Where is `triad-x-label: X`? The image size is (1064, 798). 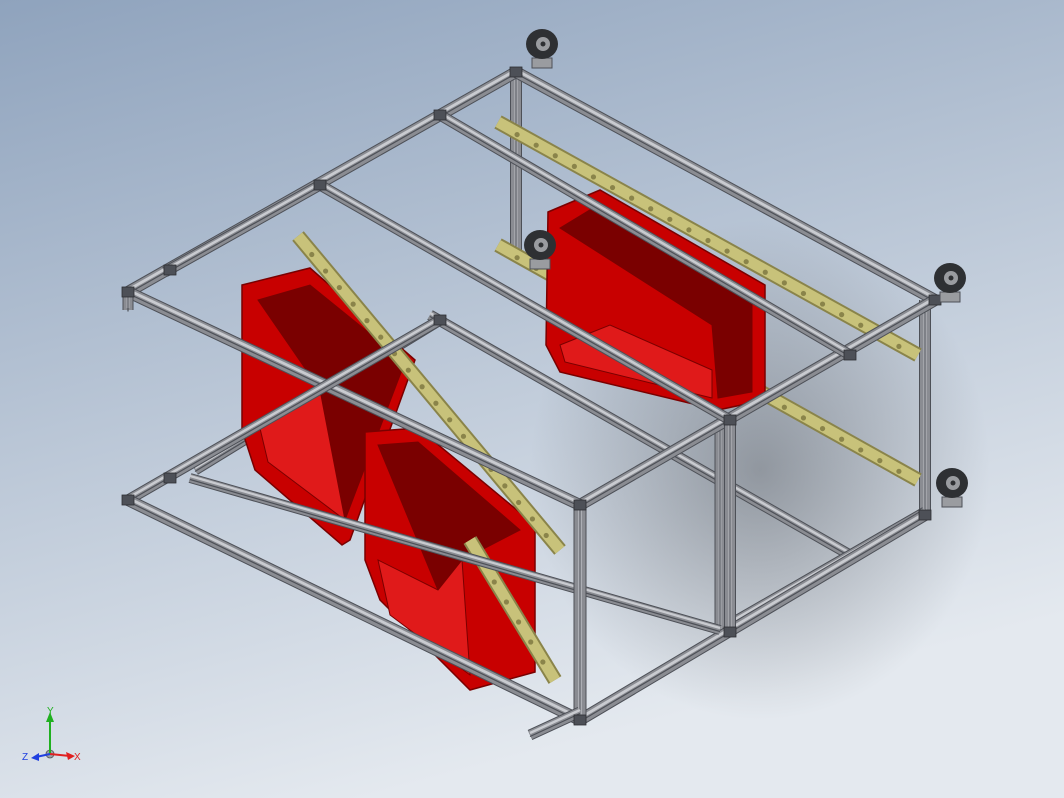 triad-x-label: X is located at coordinates (77, 757).